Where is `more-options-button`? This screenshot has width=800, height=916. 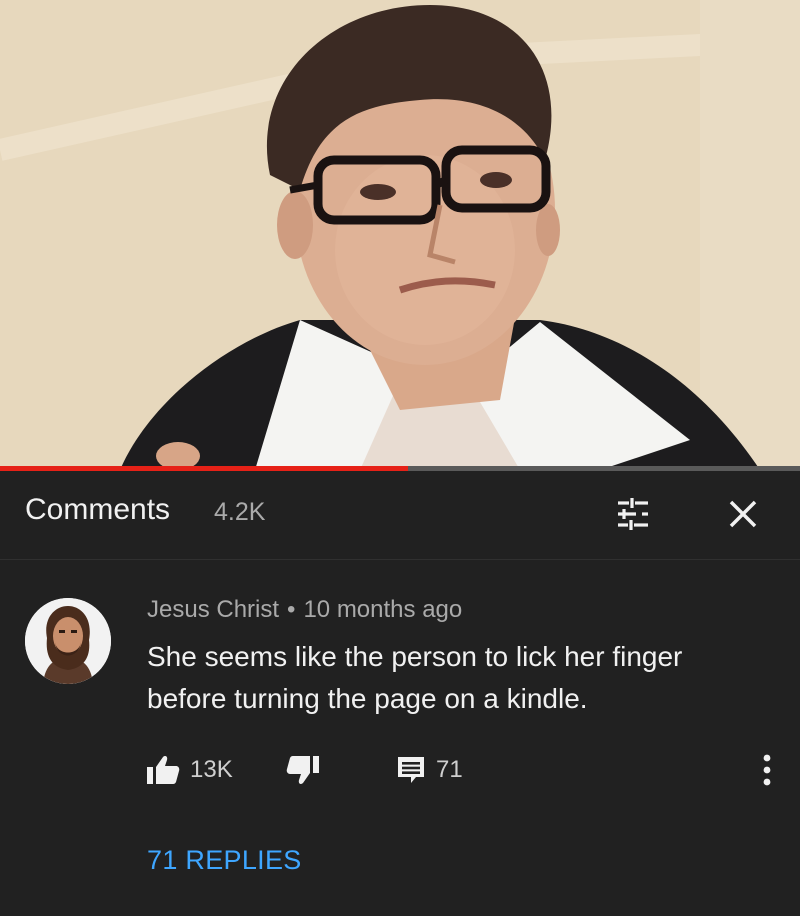
more-options-button is located at coordinates (767, 770).